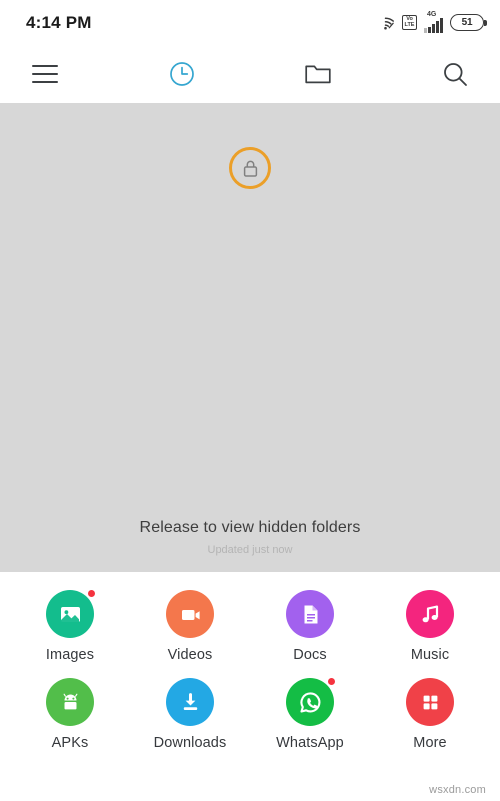 Image resolution: width=500 pixels, height=801 pixels. What do you see at coordinates (432, 14) in the screenshot?
I see `network-type-label: 4G` at bounding box center [432, 14].